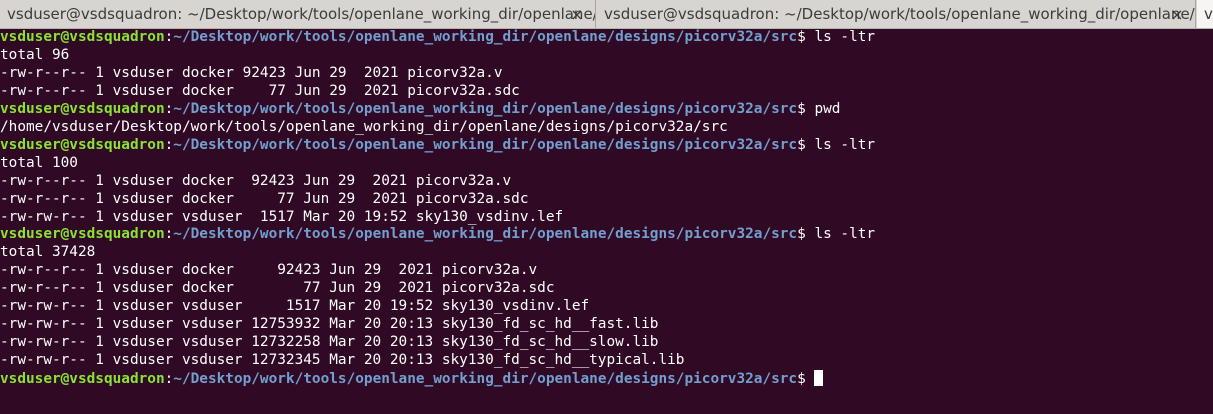 The image size is (1213, 414). I want to click on output-line: total 100, so click(39, 162).